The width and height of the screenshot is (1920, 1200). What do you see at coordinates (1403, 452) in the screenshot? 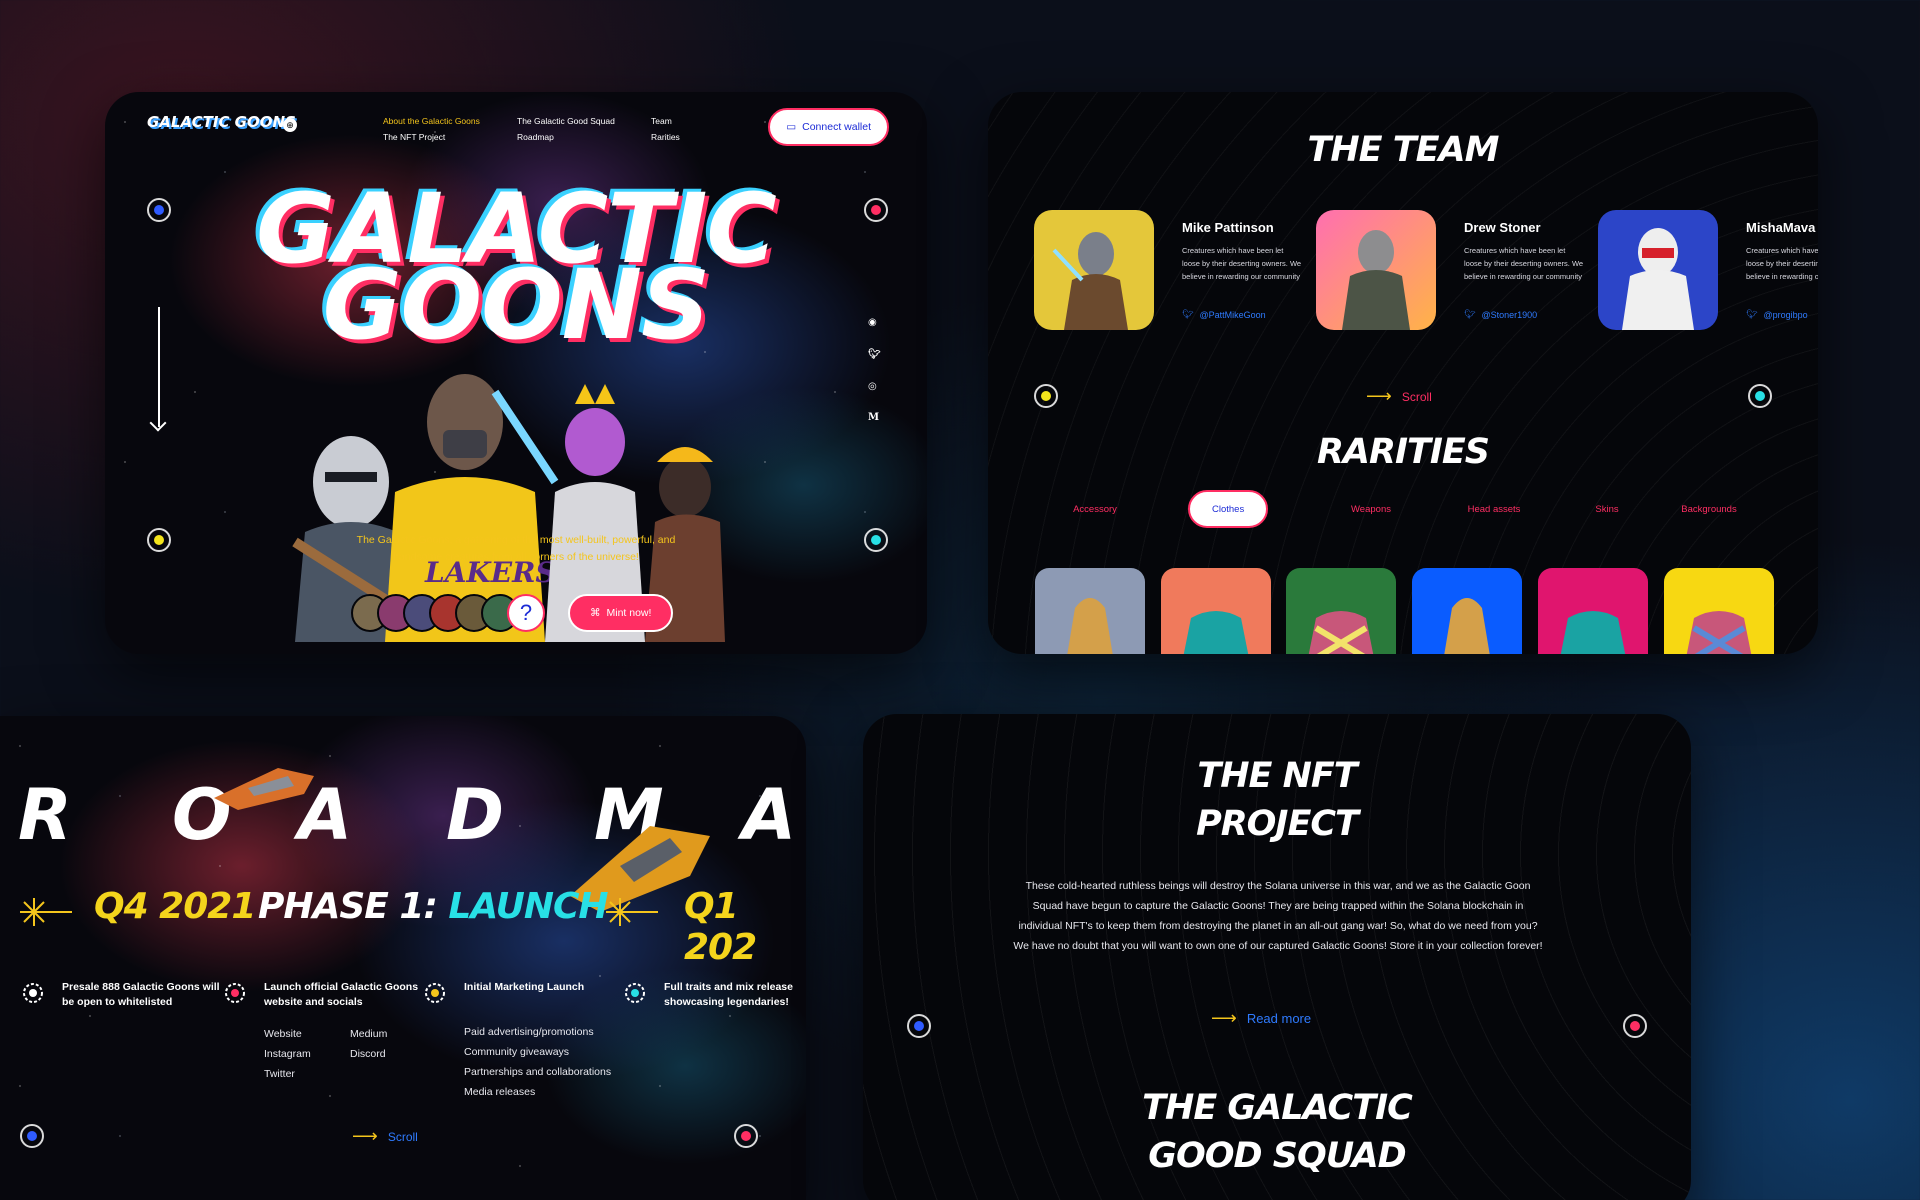
I see `rarities-title: RARITIES` at bounding box center [1403, 452].